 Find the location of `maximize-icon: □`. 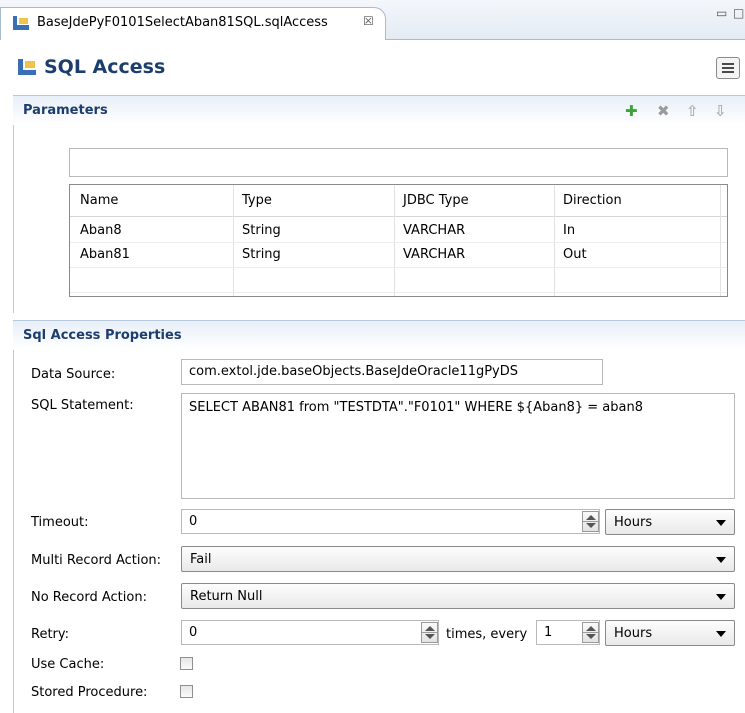

maximize-icon: □ is located at coordinates (738, 13).